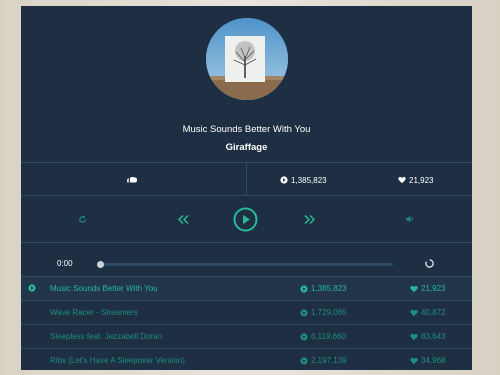  Describe the element at coordinates (94, 312) in the screenshot. I see `track-title: Wave Racer - Streamers` at that location.